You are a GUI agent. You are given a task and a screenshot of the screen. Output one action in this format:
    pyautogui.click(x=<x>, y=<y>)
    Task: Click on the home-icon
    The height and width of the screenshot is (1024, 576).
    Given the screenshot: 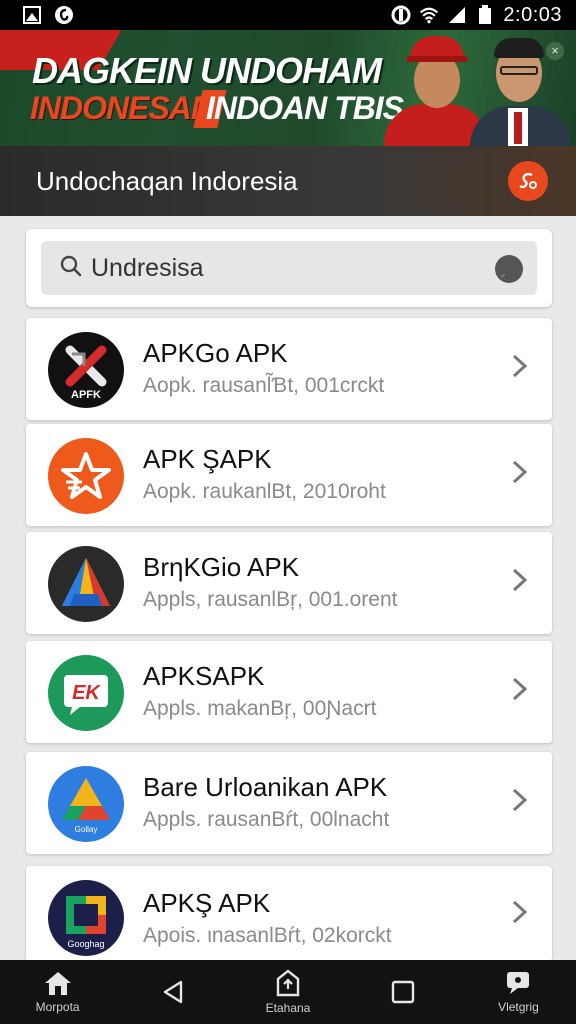 What is the action you would take?
    pyautogui.click(x=57, y=983)
    